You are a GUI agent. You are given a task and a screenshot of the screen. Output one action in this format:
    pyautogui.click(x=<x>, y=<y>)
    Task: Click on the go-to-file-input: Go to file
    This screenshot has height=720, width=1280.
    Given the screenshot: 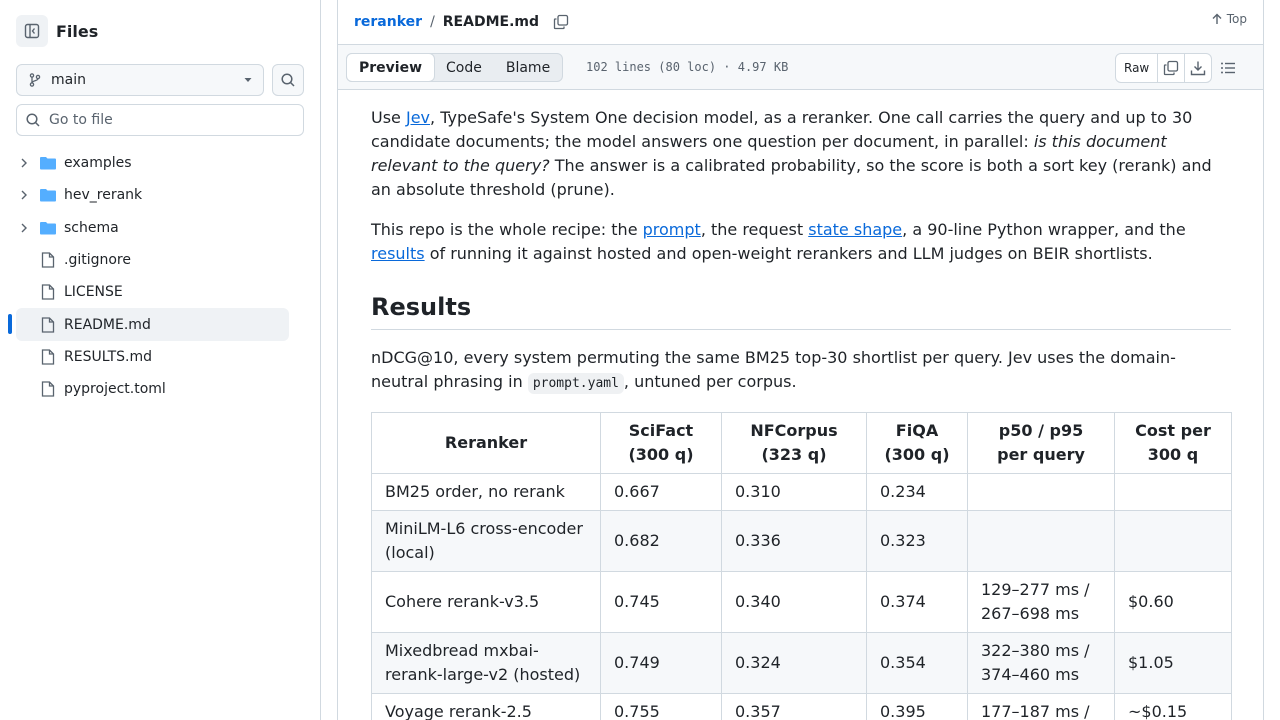 What is the action you would take?
    pyautogui.click(x=160, y=120)
    